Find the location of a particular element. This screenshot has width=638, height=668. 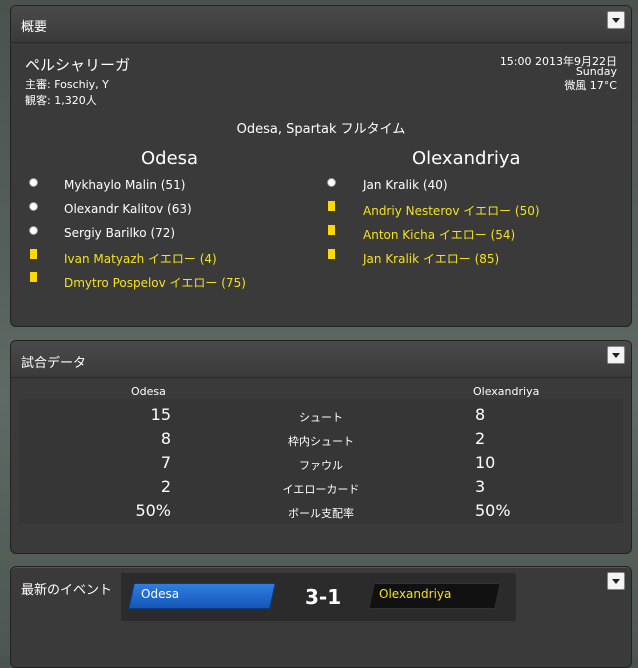

stats-header: 試合データ is located at coordinates (321, 359).